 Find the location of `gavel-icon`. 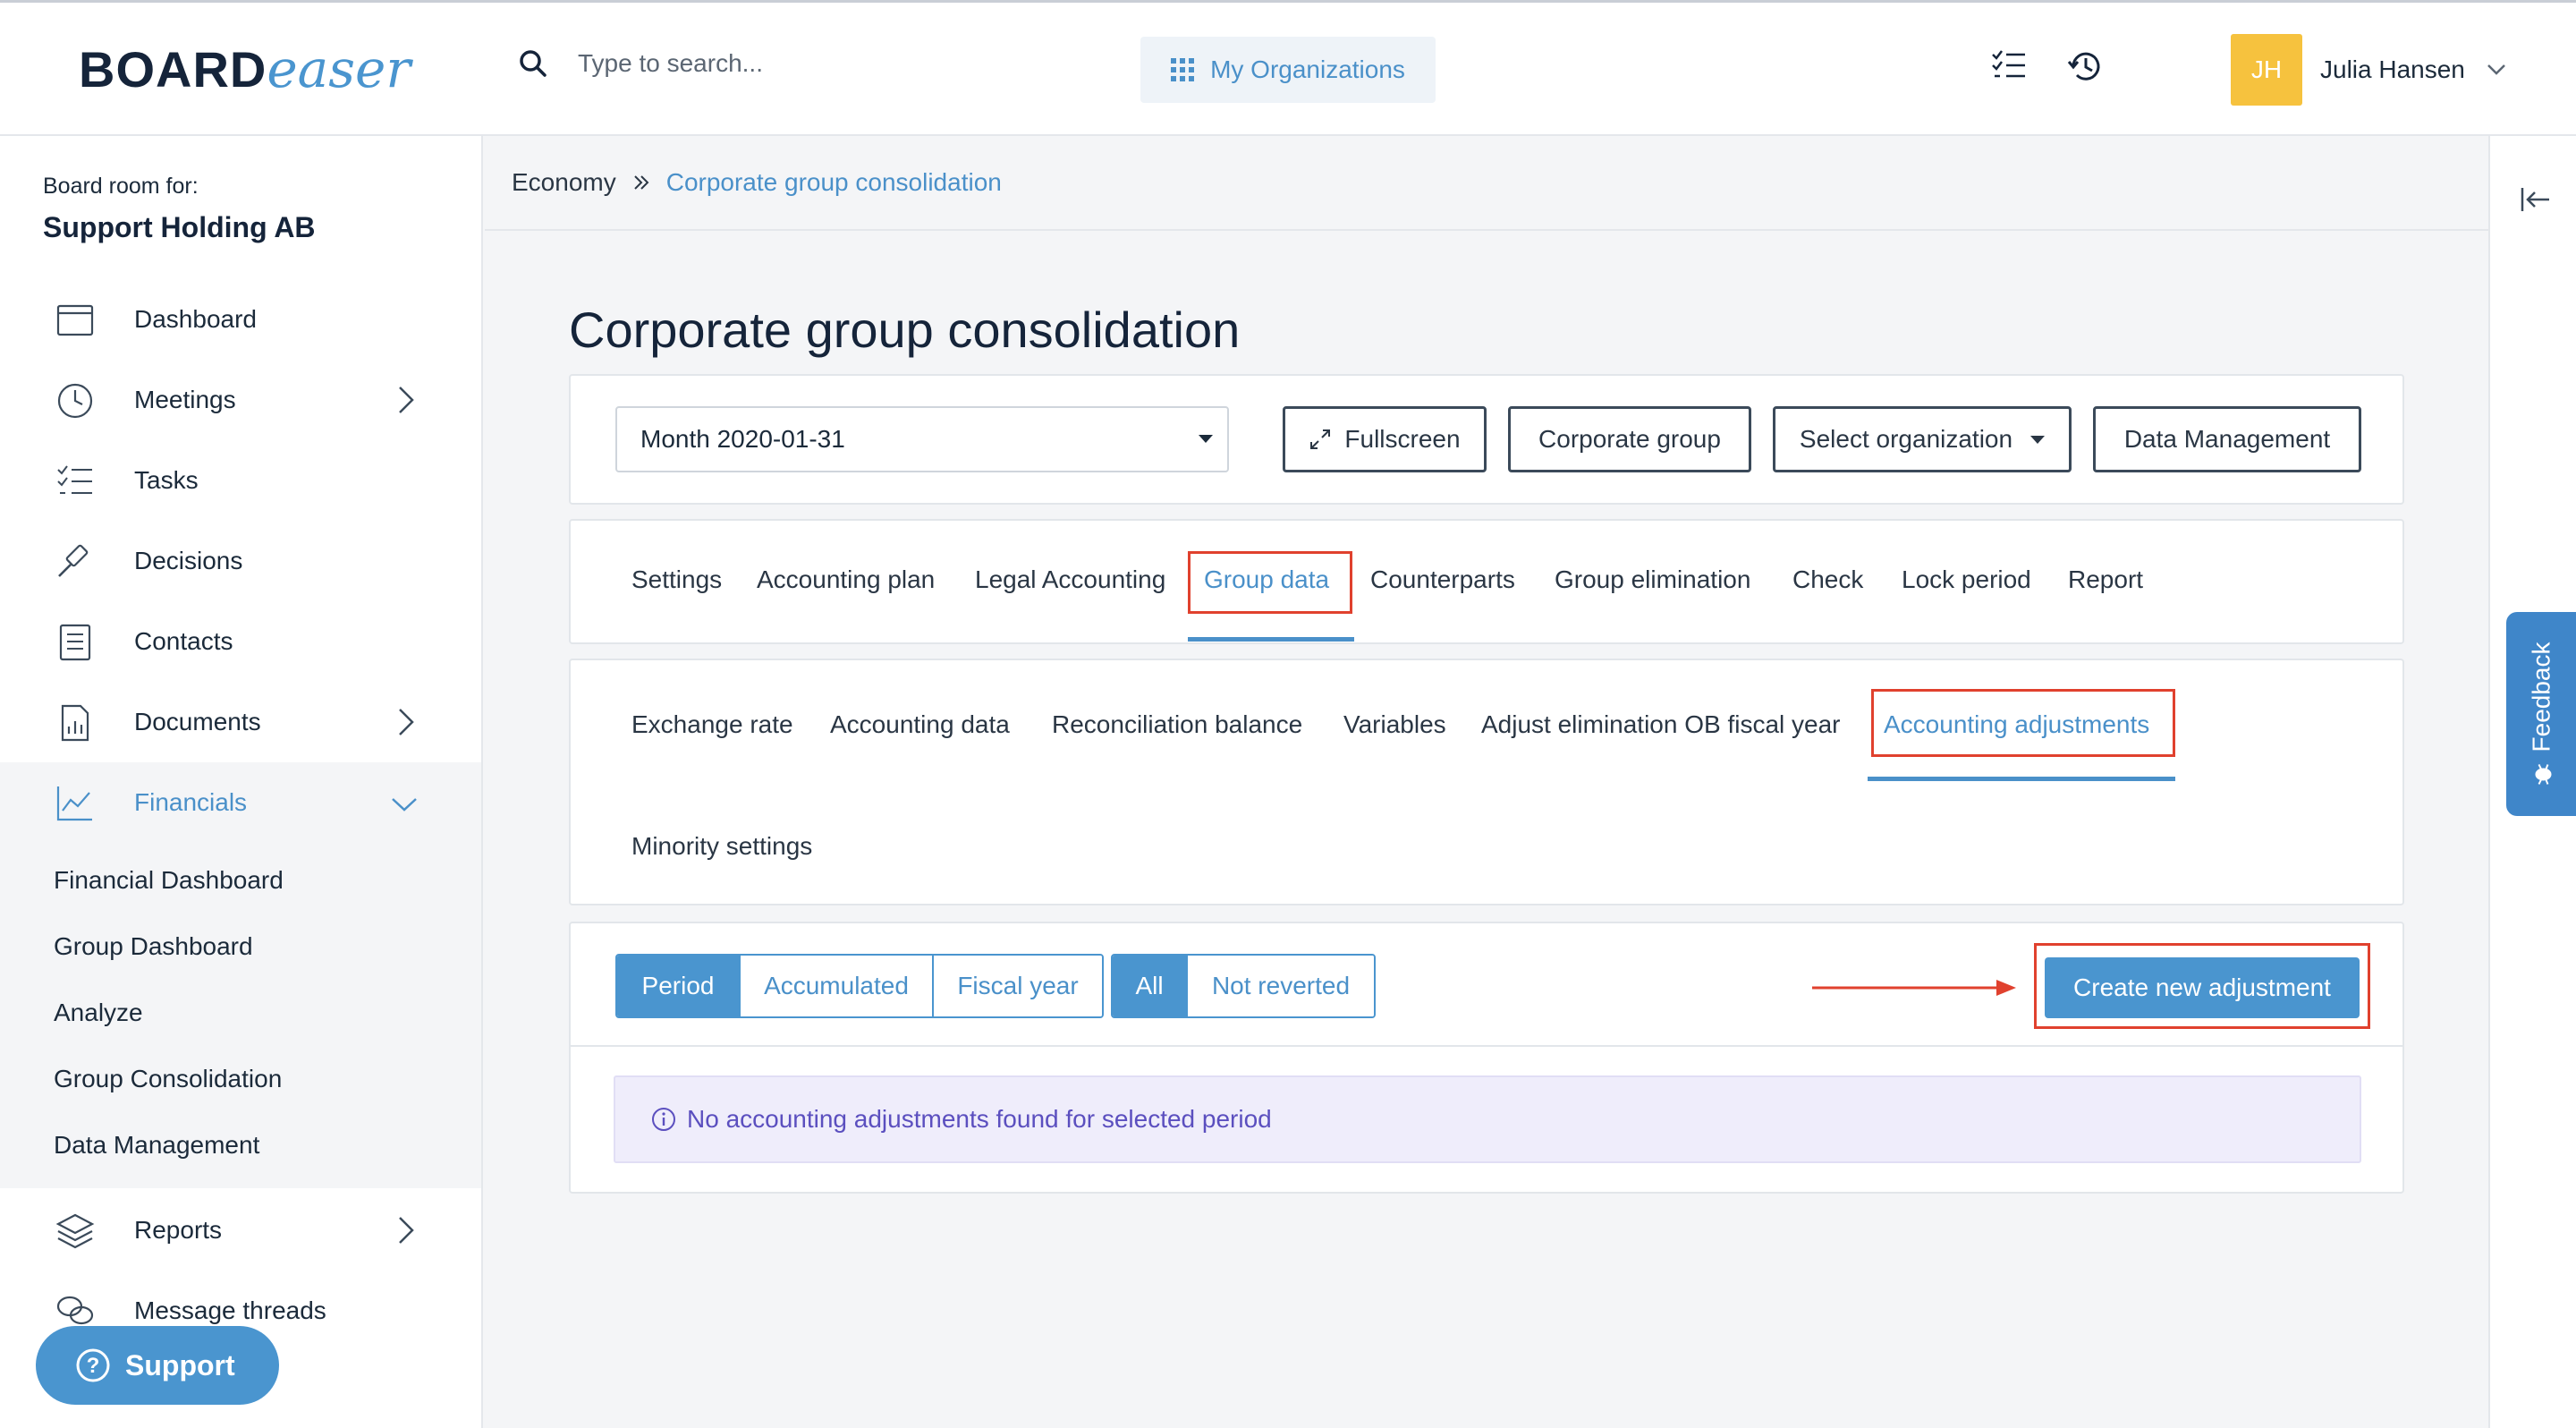

gavel-icon is located at coordinates (73, 560).